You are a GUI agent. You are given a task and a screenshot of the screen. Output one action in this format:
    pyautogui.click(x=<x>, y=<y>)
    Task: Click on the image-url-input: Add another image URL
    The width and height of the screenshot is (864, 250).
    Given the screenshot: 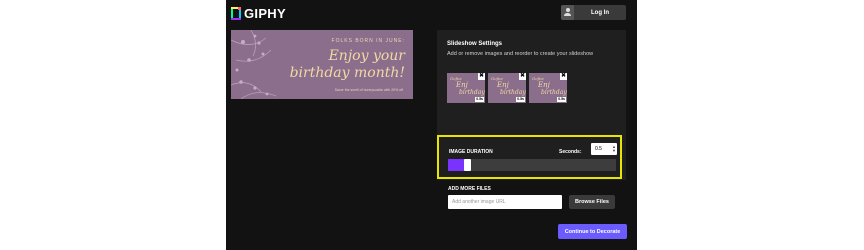 What is the action you would take?
    pyautogui.click(x=505, y=202)
    